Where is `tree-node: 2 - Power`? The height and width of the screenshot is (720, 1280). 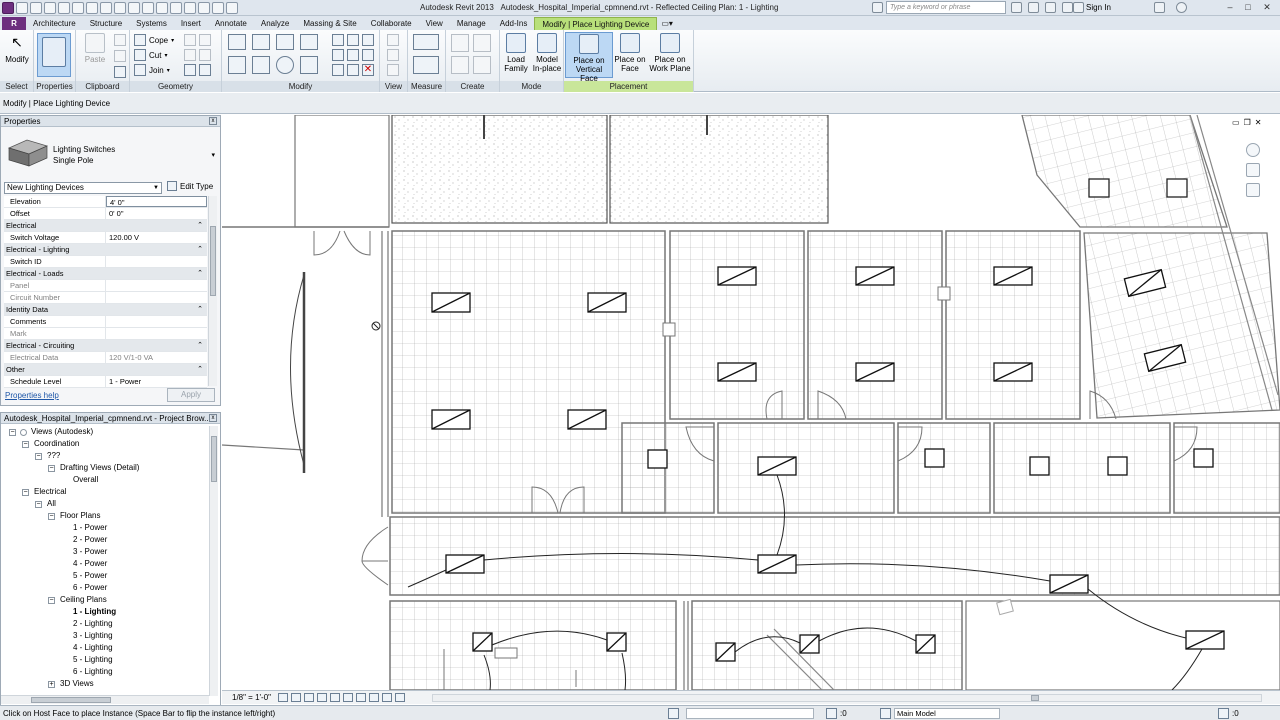
tree-node: 2 - Power is located at coordinates (105, 540).